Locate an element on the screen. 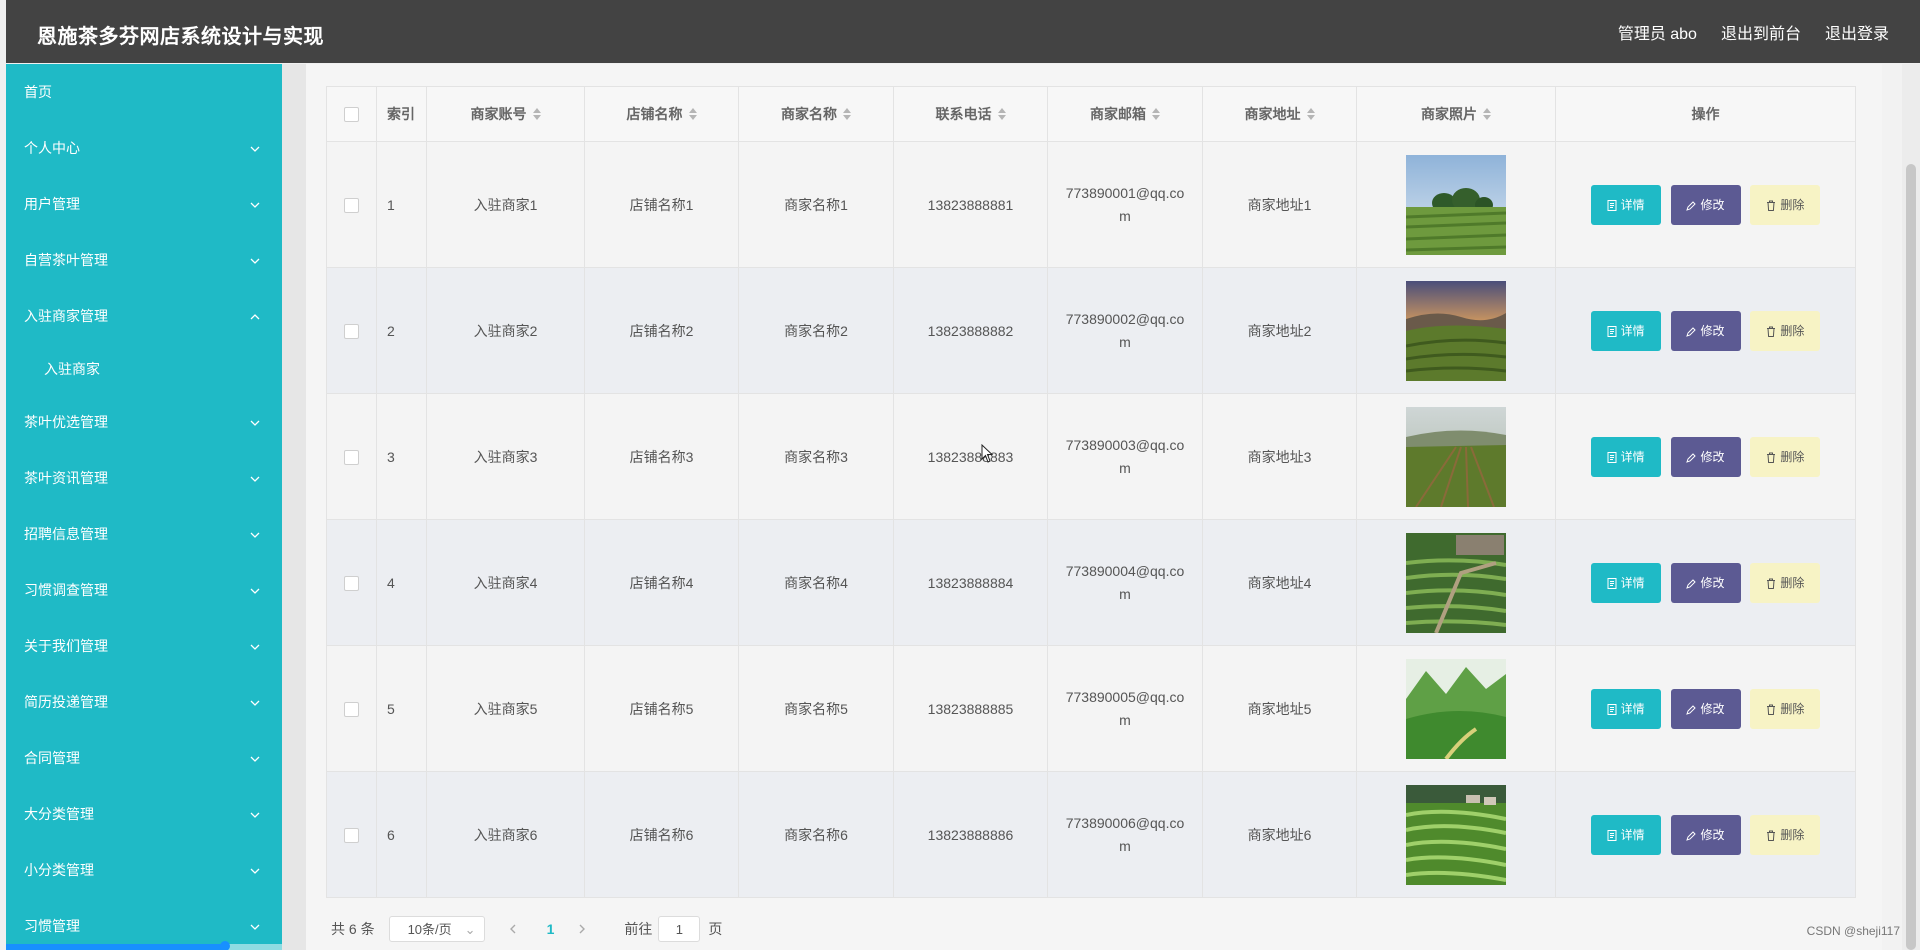 The width and height of the screenshot is (1920, 950). top-header: 恩施茶多芬网店系统设计与实现 管理员 abo 退出到前台 退出登录 is located at coordinates (963, 31).